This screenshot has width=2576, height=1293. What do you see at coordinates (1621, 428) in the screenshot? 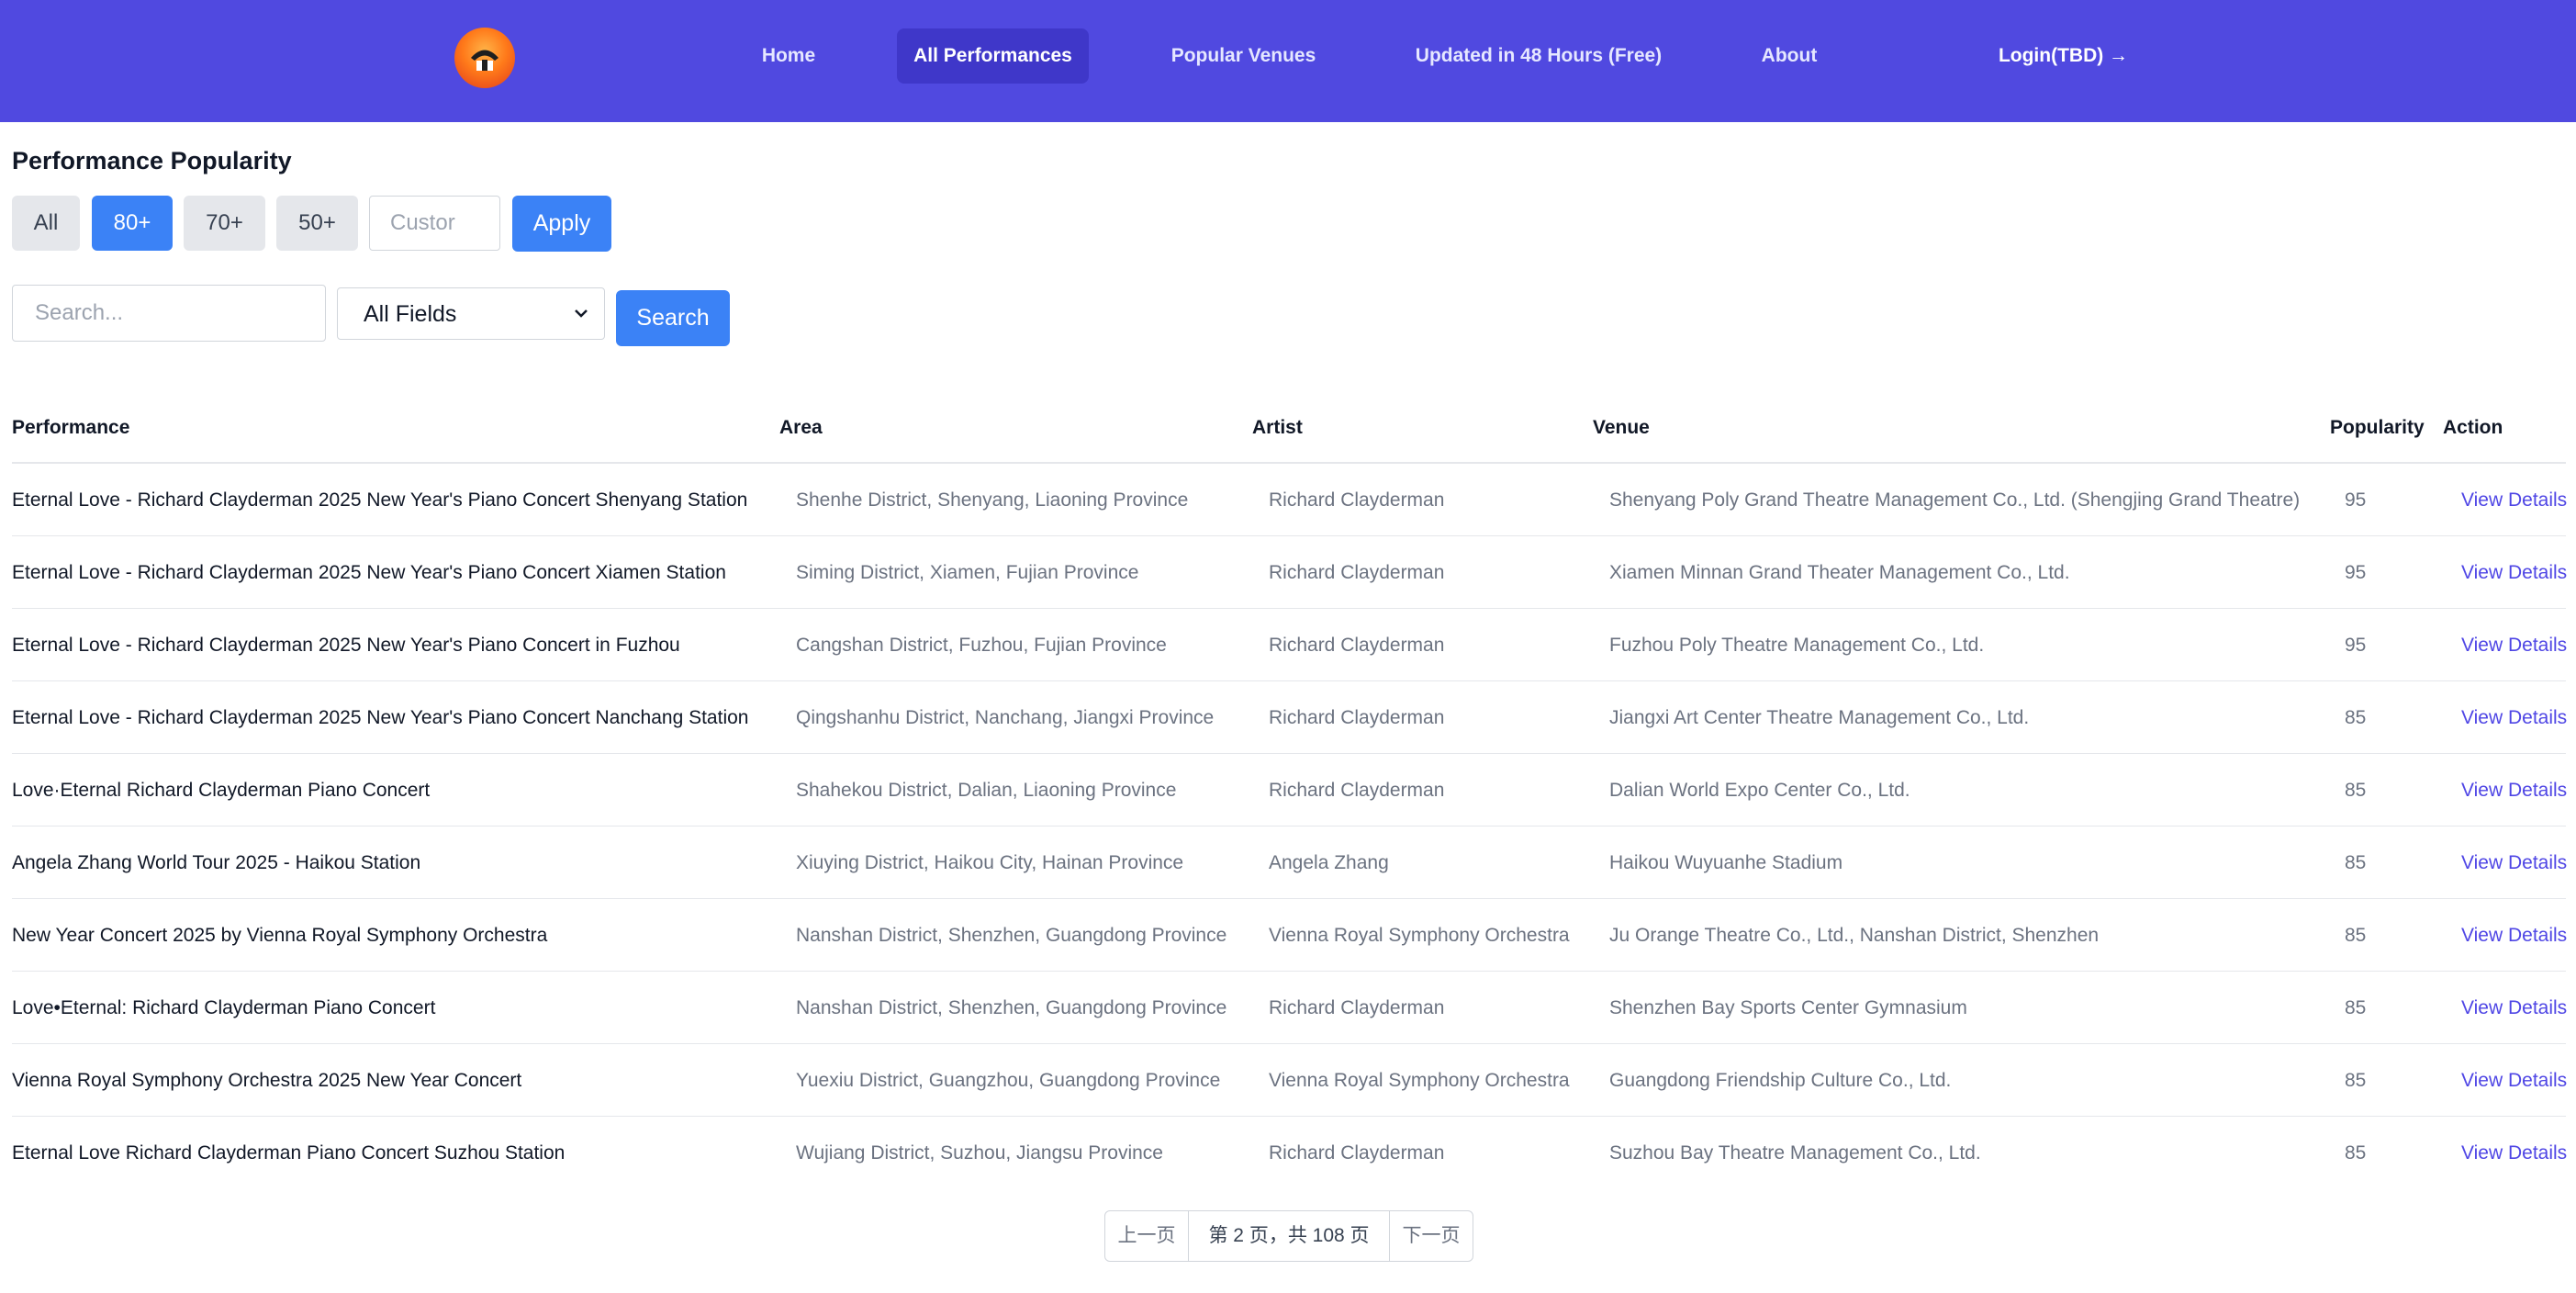
I see `column-header-venue: Venue` at bounding box center [1621, 428].